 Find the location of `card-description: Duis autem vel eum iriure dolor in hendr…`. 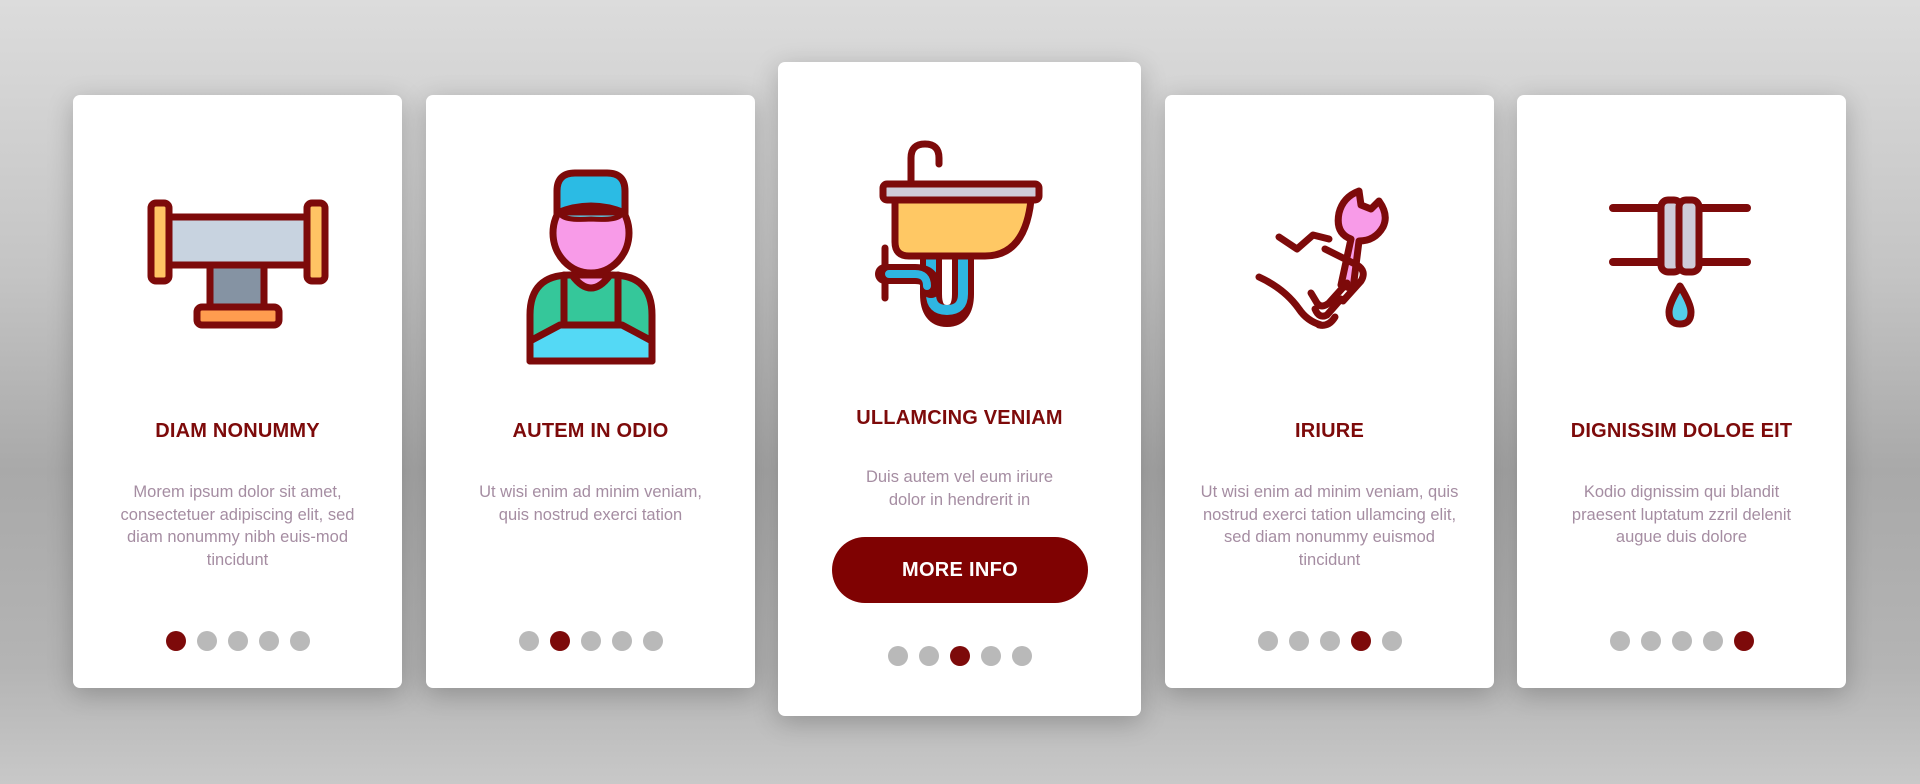

card-description: Duis autem vel eum iriure dolor in hendr… is located at coordinates (959, 488).